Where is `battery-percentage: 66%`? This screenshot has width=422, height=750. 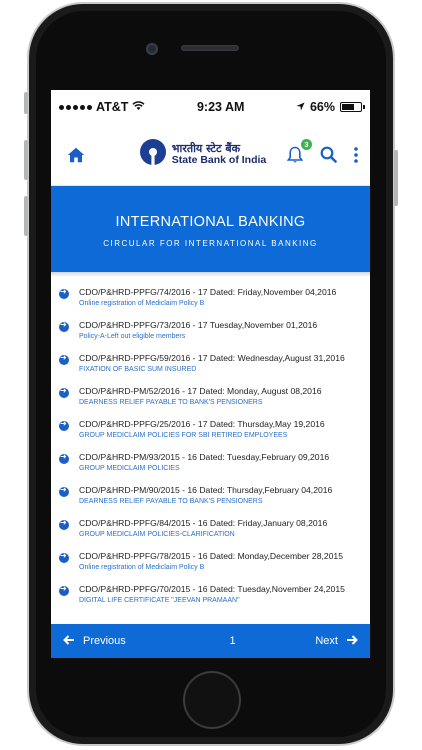
battery-percentage: 66% is located at coordinates (322, 107).